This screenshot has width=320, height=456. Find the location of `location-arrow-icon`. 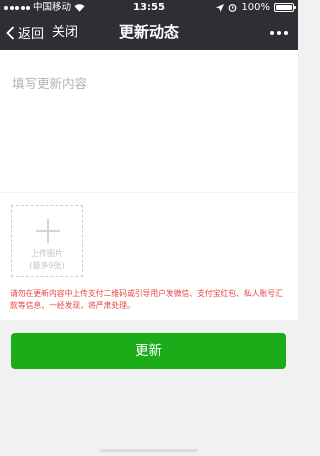

location-arrow-icon is located at coordinates (220, 7).